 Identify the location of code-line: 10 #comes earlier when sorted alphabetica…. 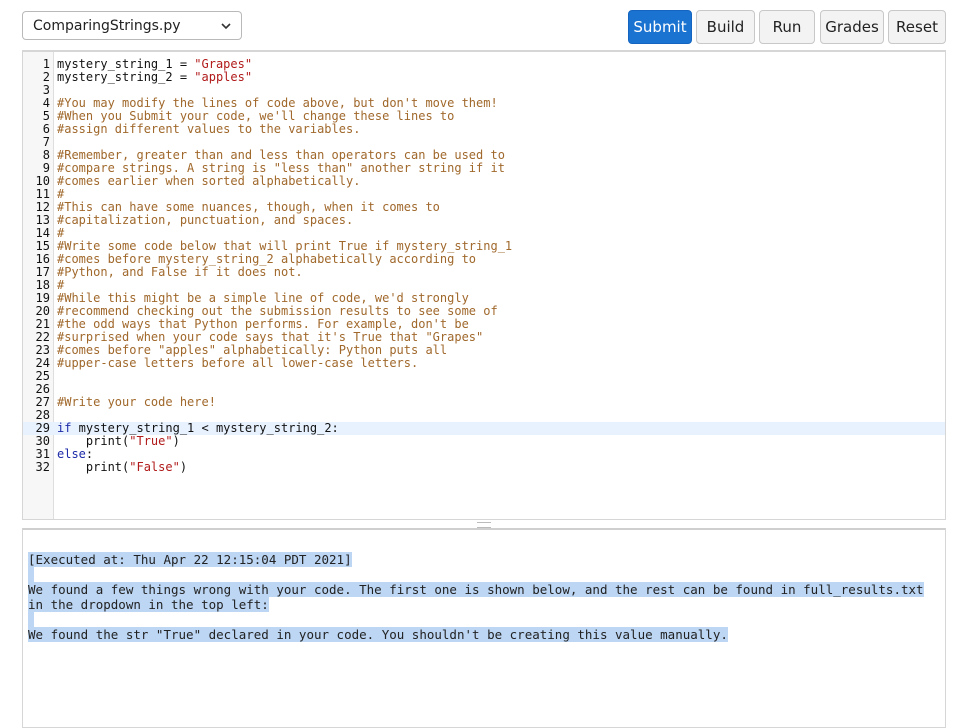
(484, 181).